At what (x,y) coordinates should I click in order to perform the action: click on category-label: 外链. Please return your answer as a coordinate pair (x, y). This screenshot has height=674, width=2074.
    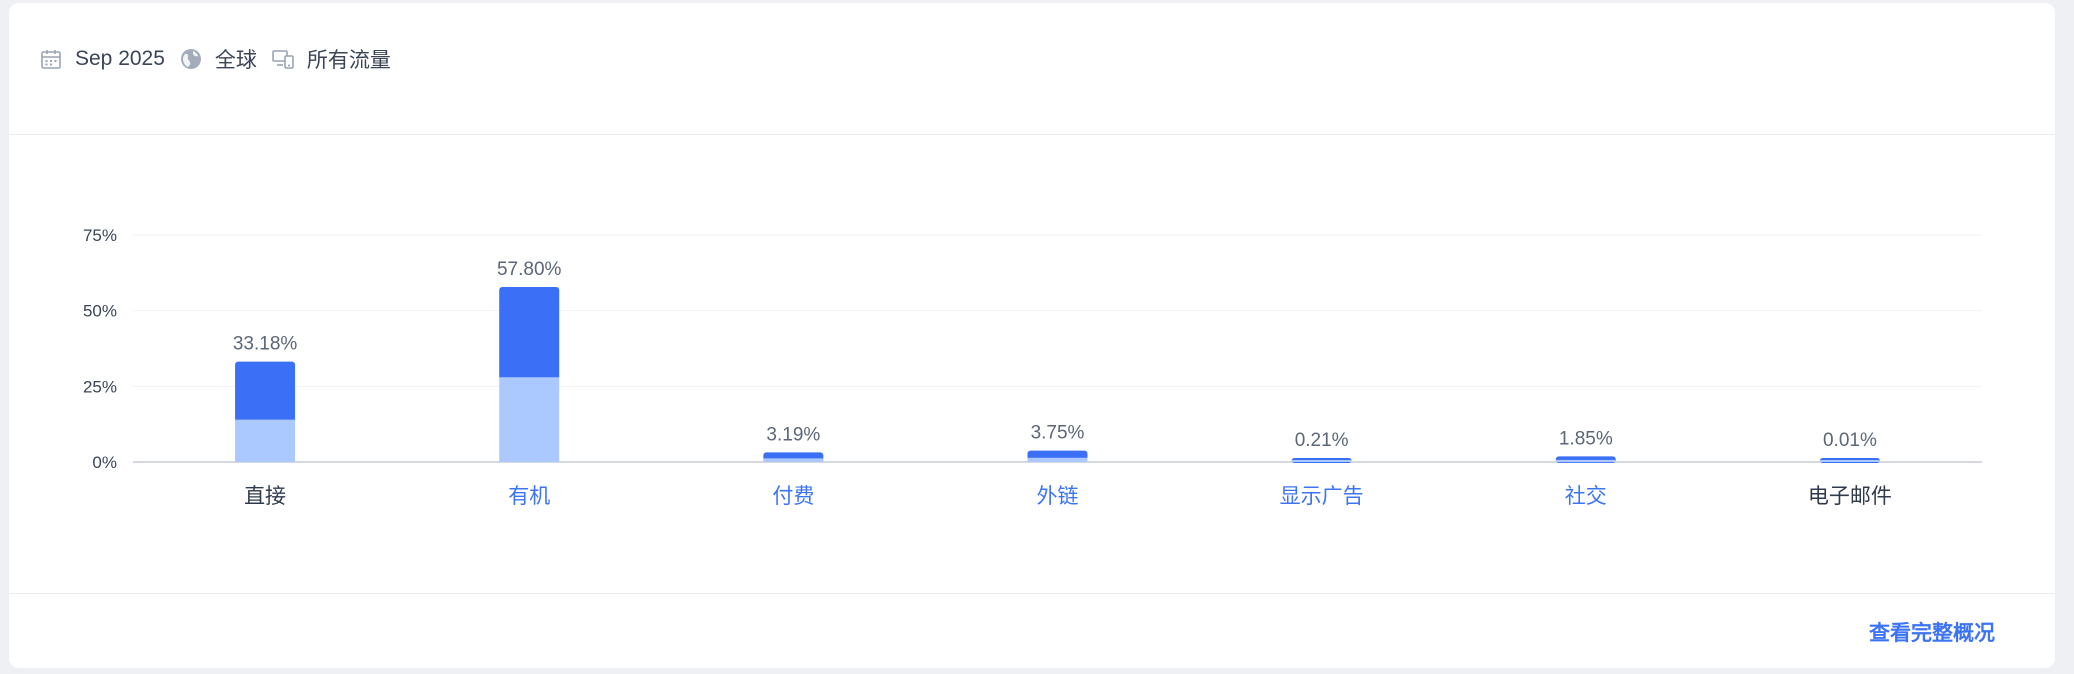
    Looking at the image, I should click on (1058, 496).